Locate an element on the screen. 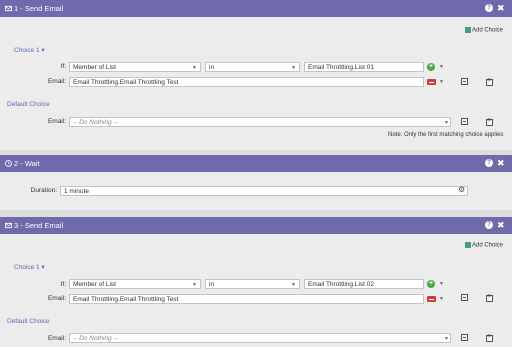 The width and height of the screenshot is (512, 347). condition-value-text: Email Throttling.List 01 is located at coordinates (341, 67).